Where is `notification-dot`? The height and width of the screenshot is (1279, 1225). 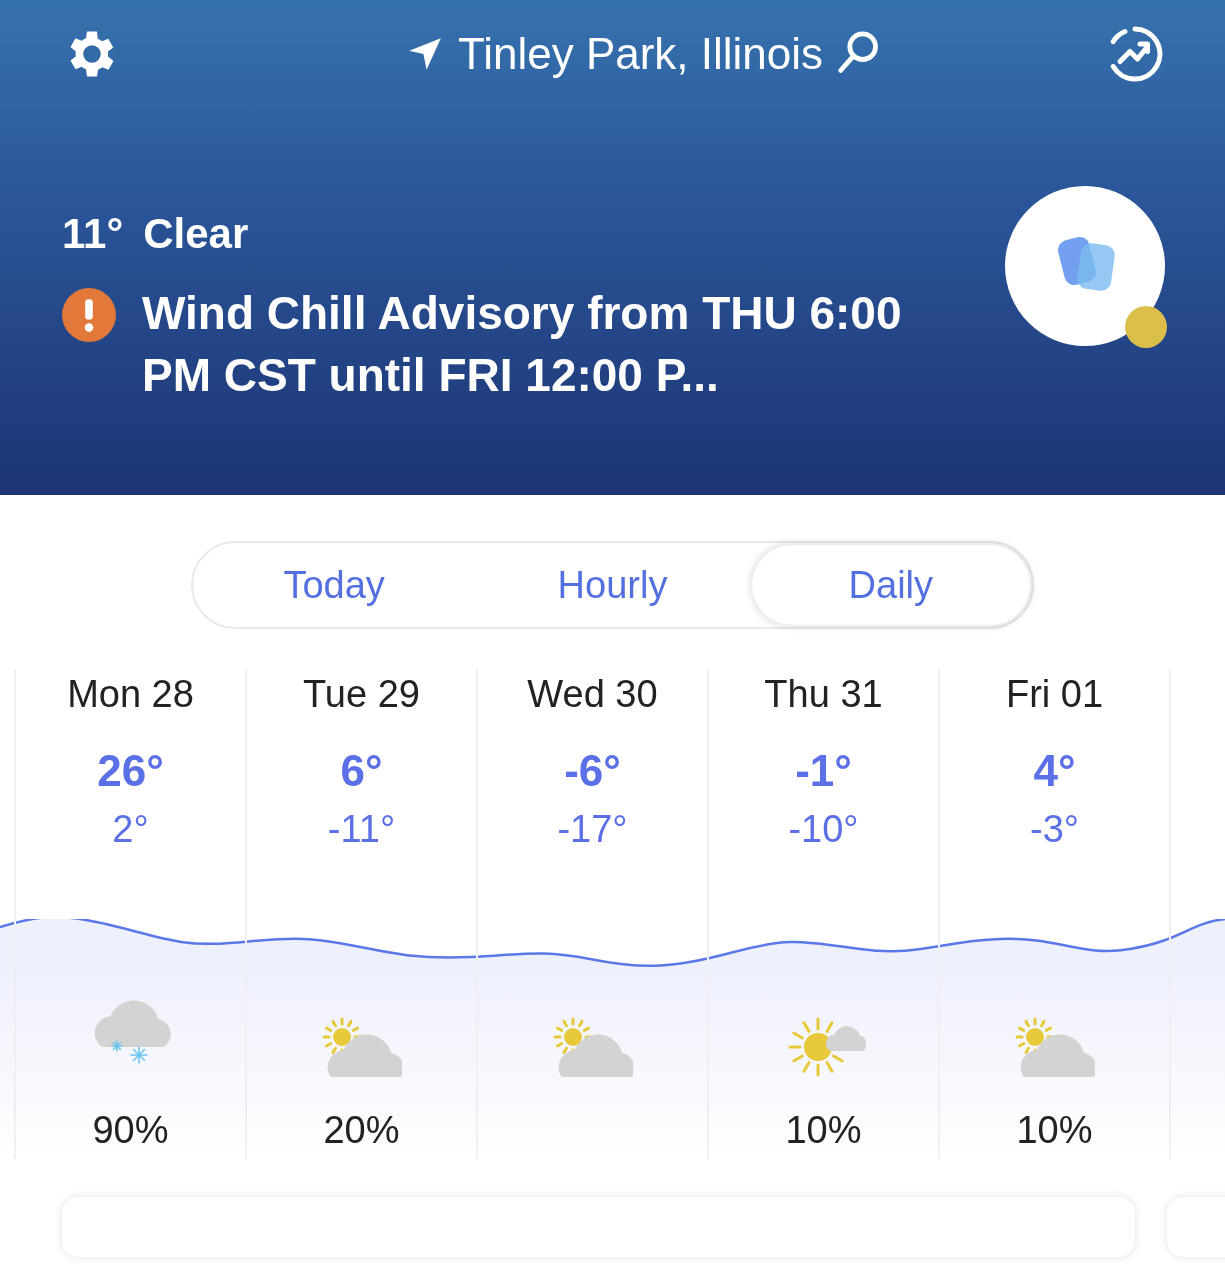 notification-dot is located at coordinates (1146, 327).